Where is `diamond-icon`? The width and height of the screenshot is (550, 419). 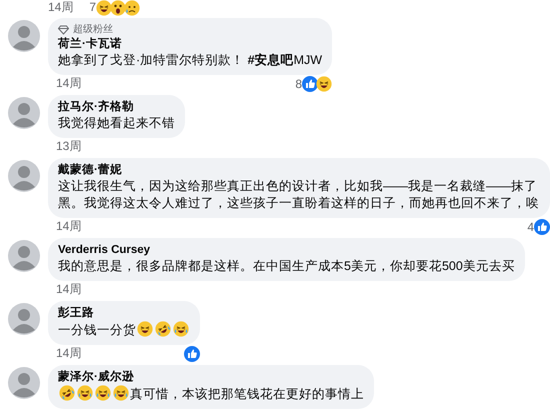
diamond-icon is located at coordinates (63, 30).